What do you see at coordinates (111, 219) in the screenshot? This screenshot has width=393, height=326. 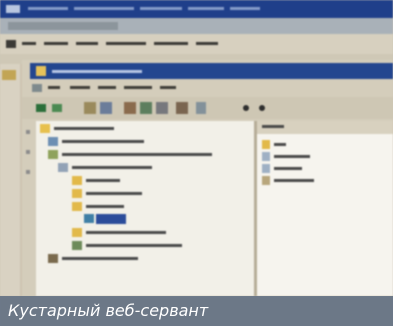 I see `selected-tree-item` at bounding box center [111, 219].